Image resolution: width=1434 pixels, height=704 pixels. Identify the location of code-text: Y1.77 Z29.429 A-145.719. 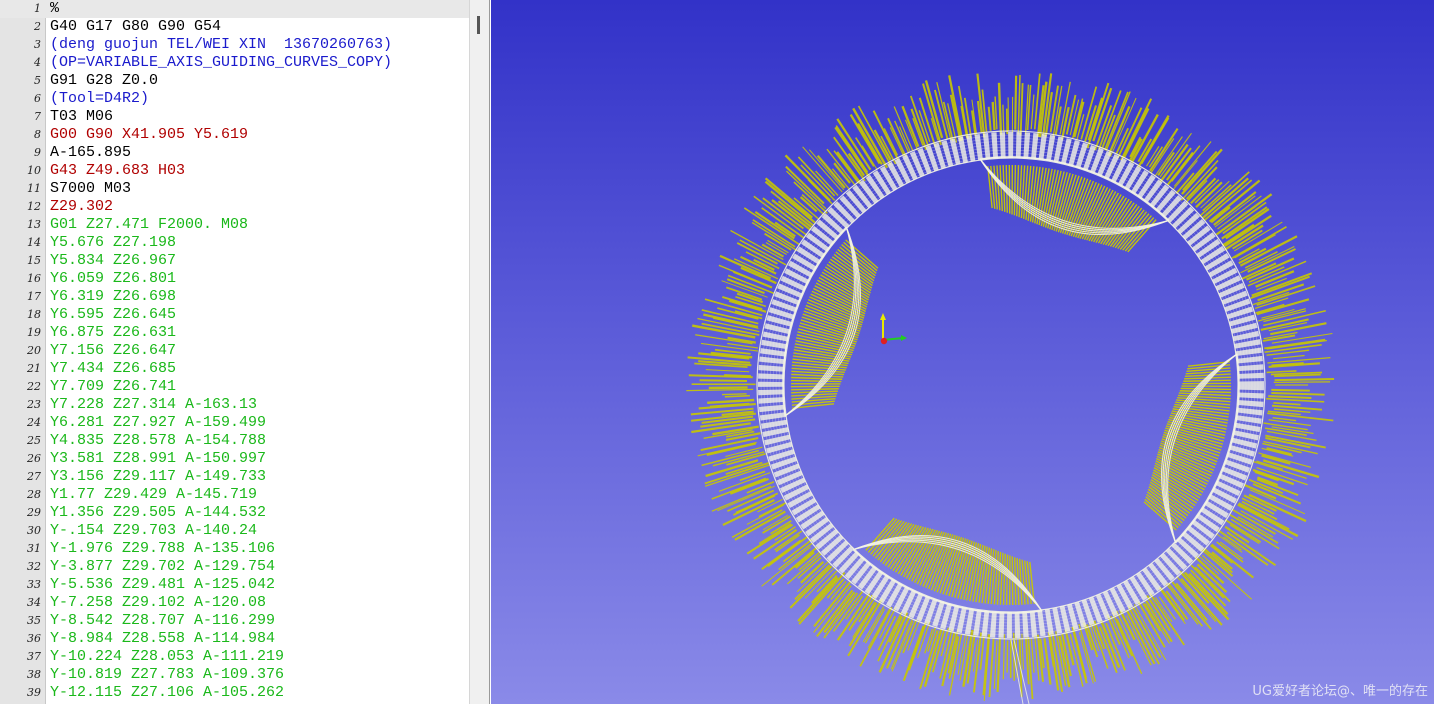
(154, 494).